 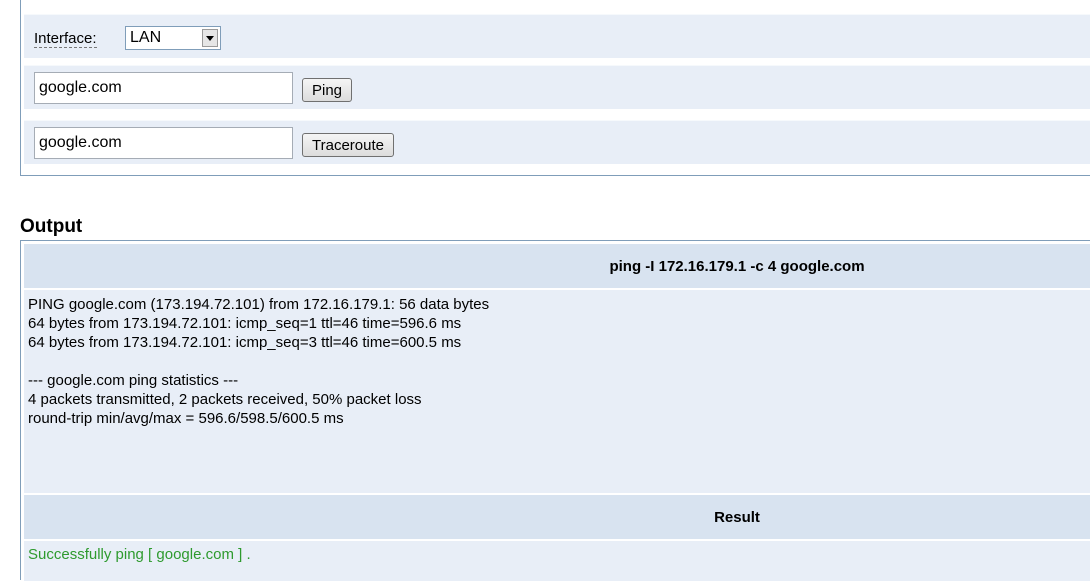 I want to click on chevron-down-icon, so click(x=210, y=38).